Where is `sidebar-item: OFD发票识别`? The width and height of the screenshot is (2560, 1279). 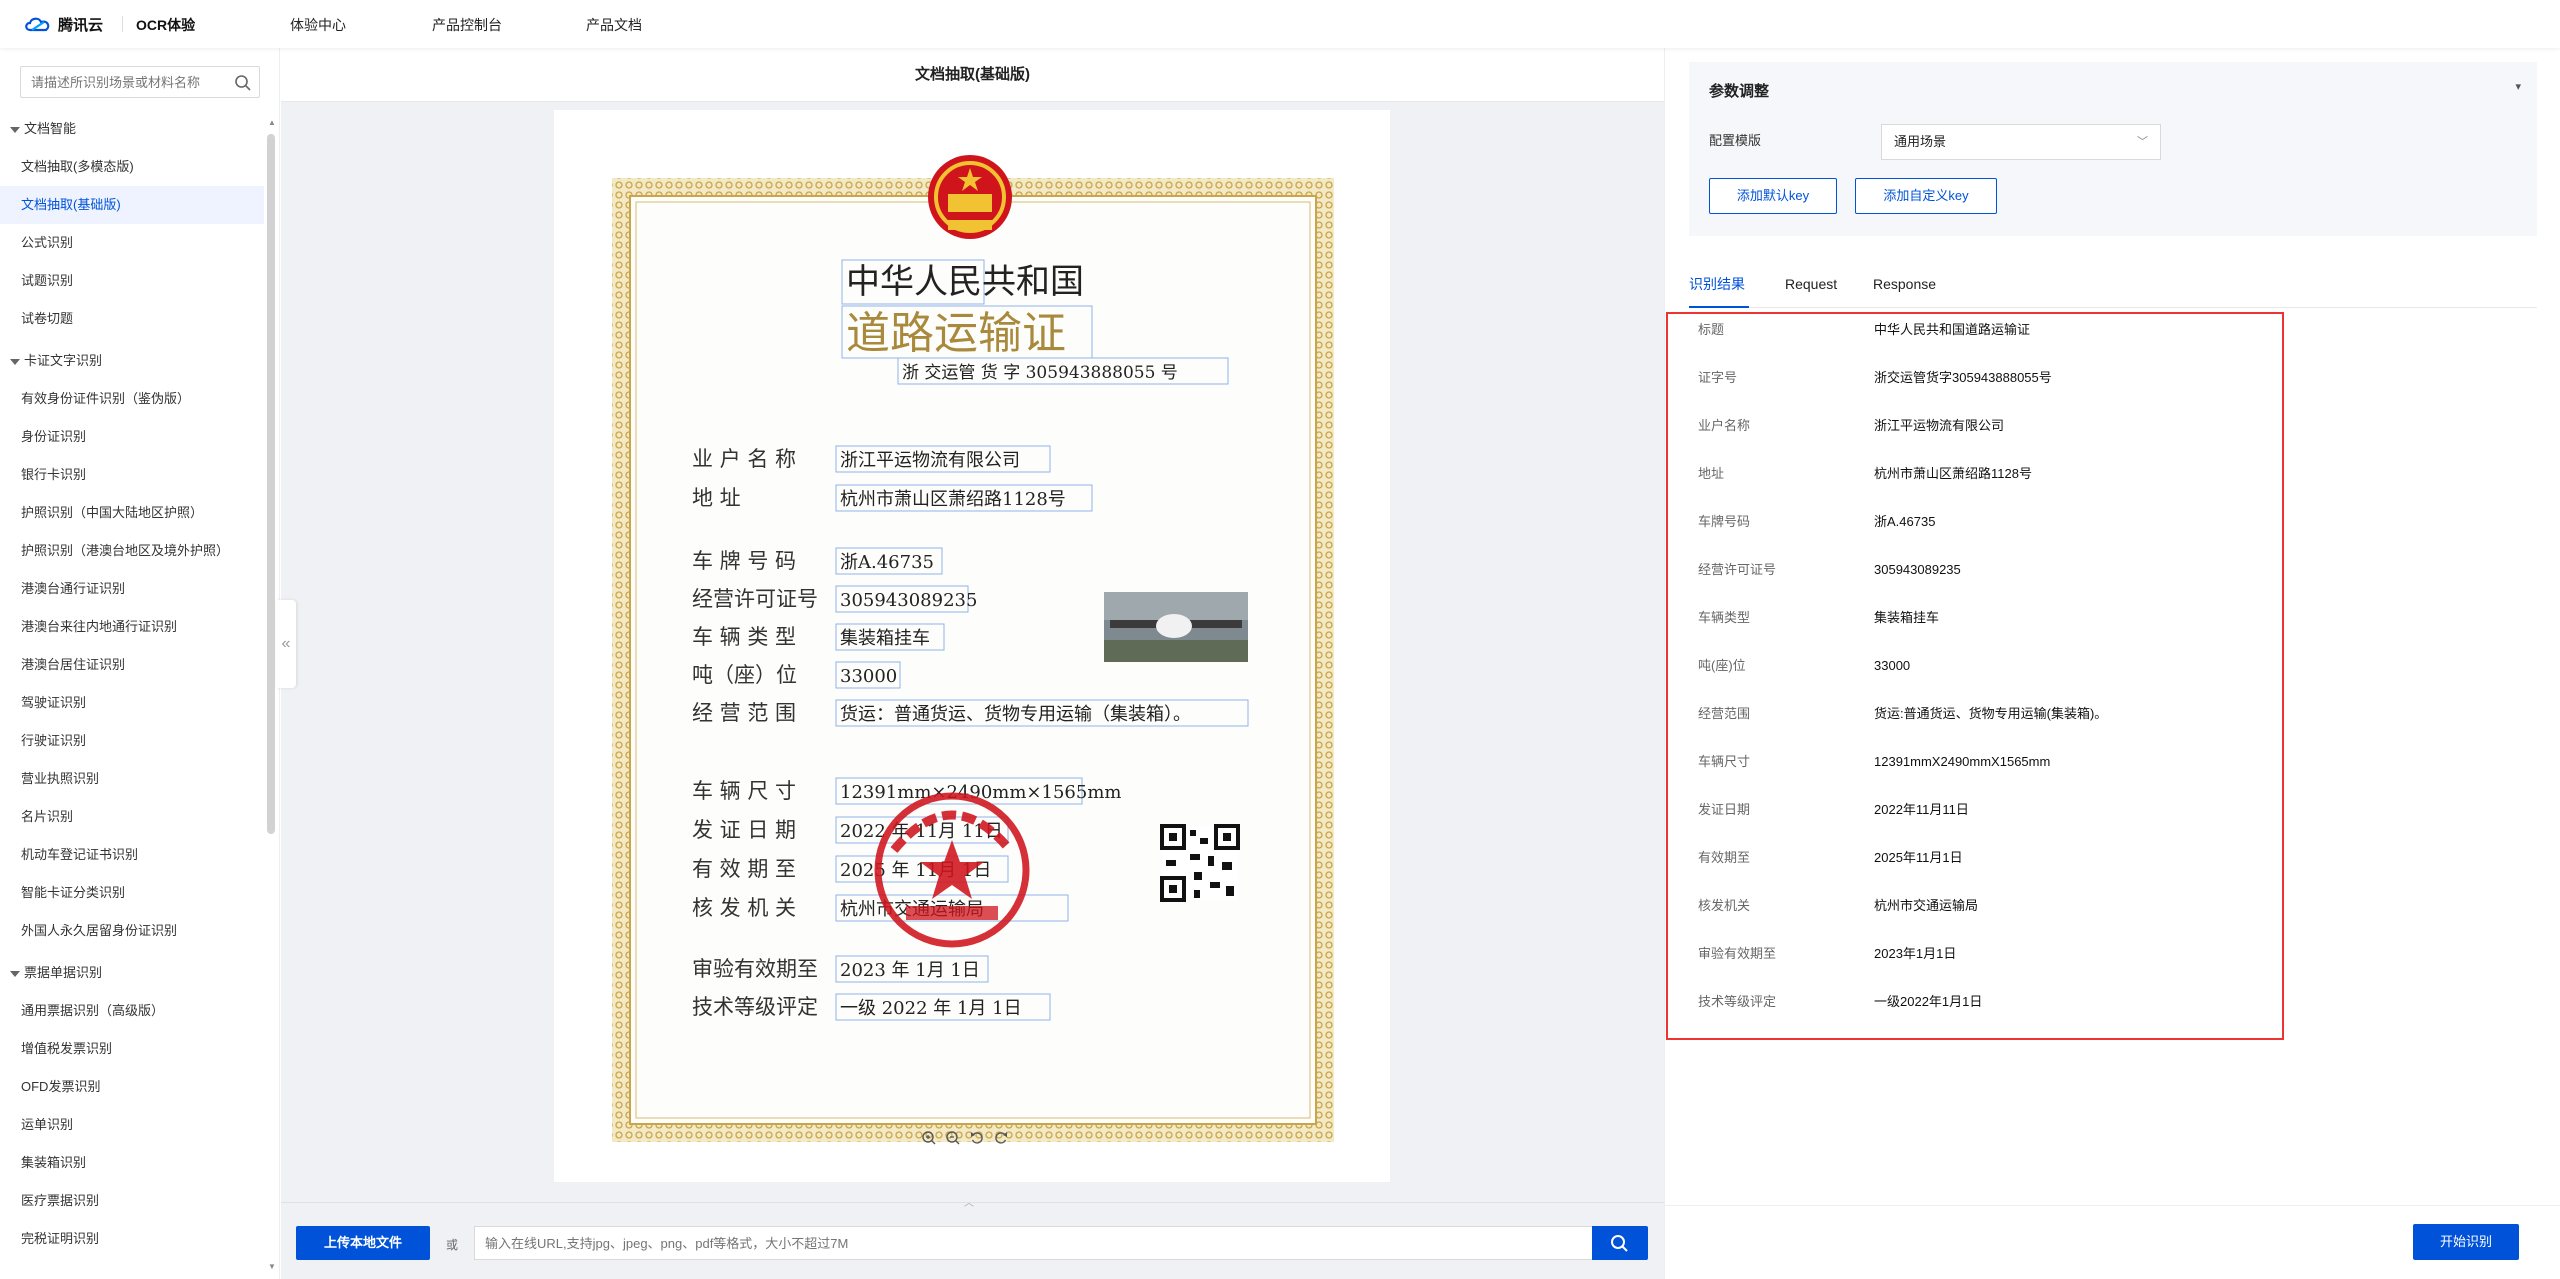 sidebar-item: OFD发票识别 is located at coordinates (132, 1087).